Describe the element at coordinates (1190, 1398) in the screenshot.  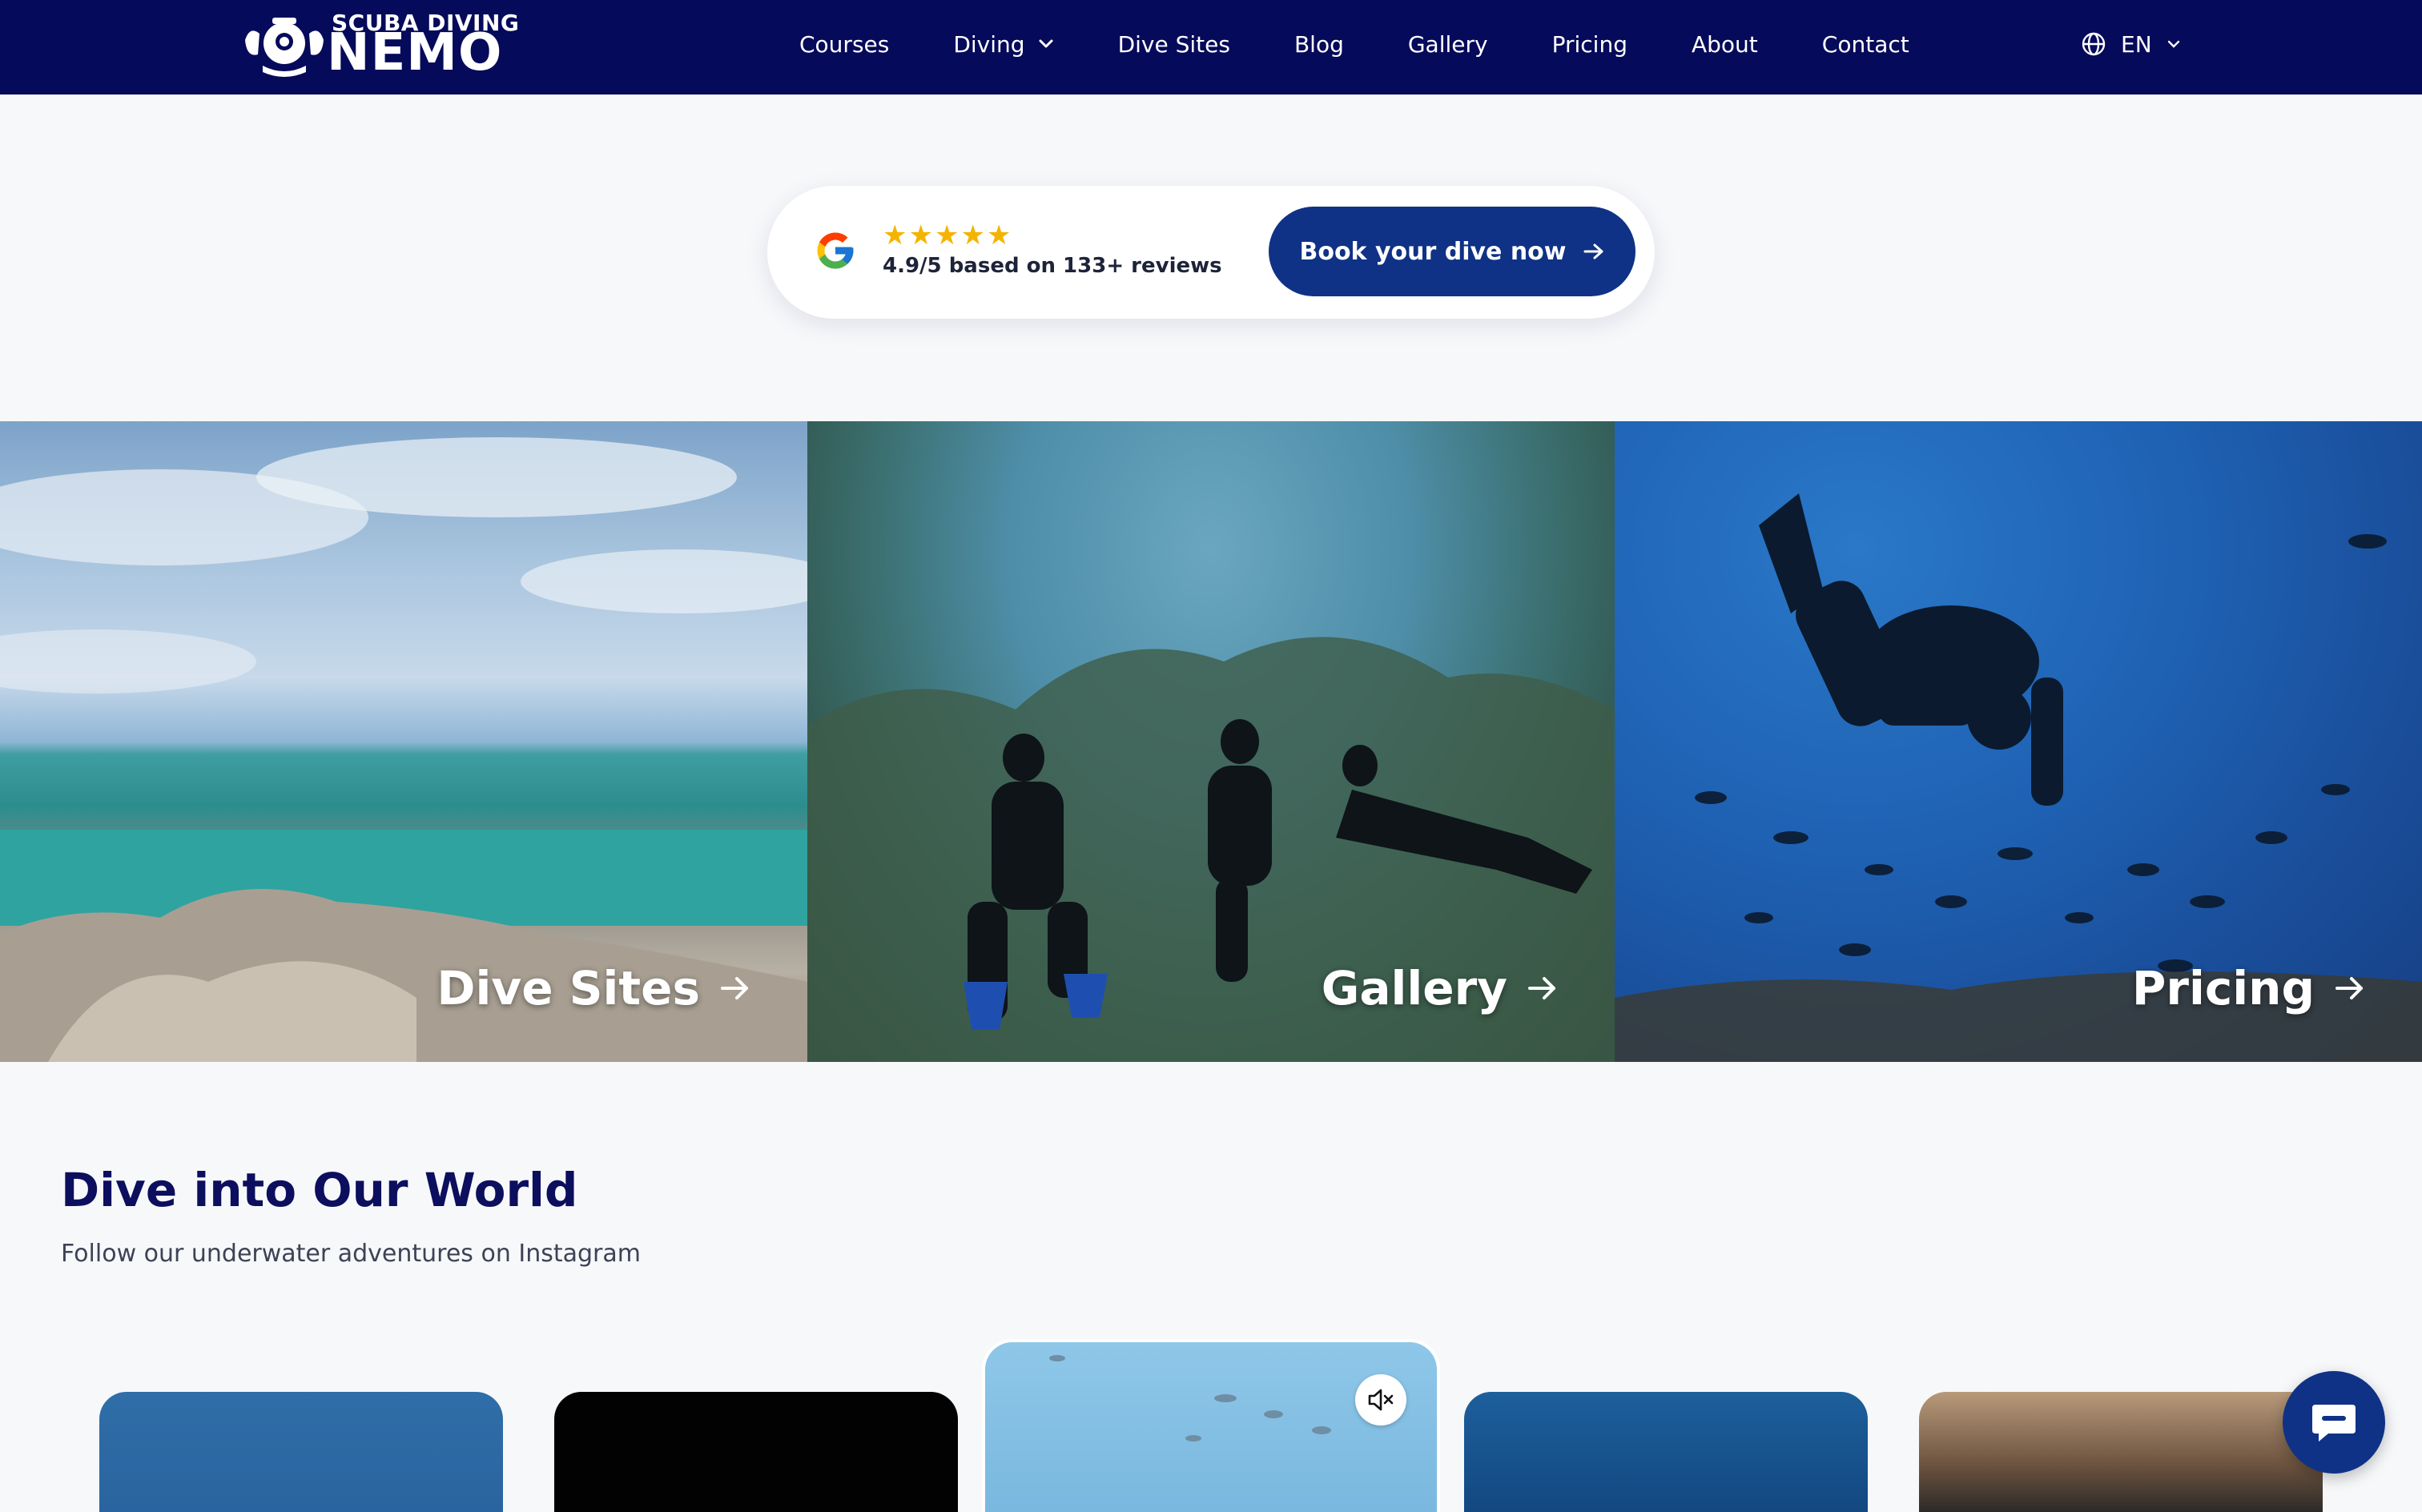
I see `fish-school-image` at that location.